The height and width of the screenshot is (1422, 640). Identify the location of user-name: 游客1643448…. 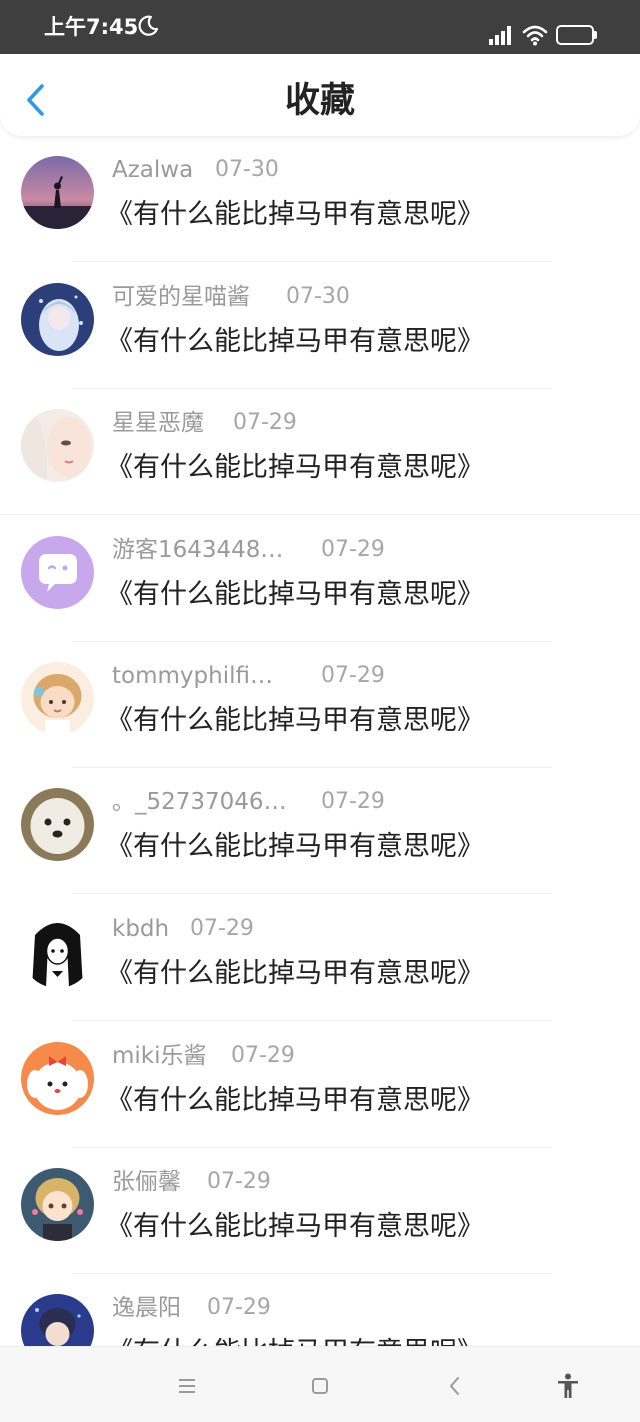
(197, 550).